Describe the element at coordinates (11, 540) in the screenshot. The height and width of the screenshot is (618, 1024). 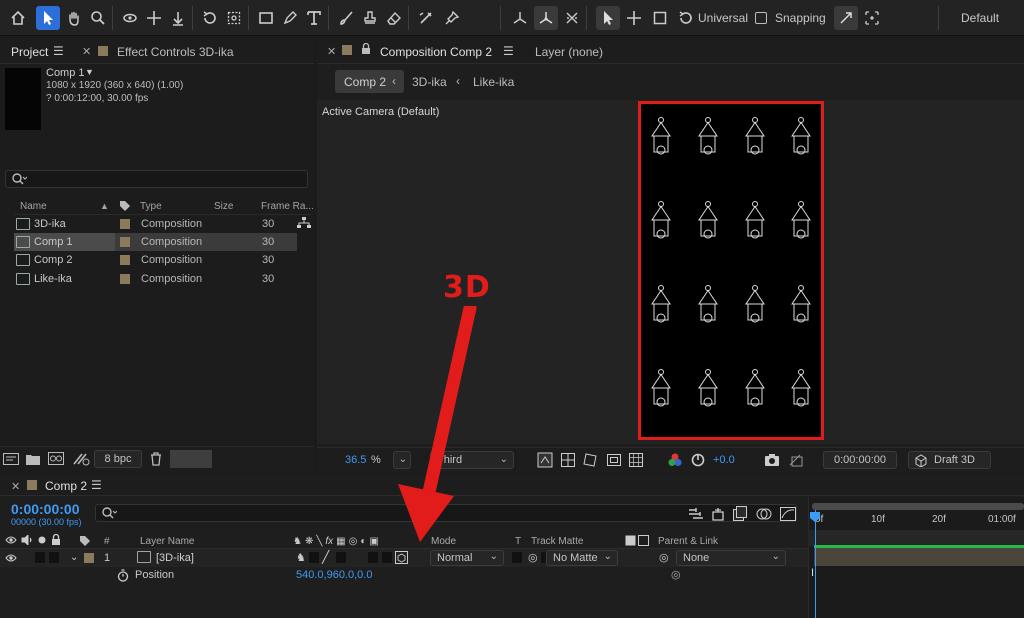
I see `eye-icon` at that location.